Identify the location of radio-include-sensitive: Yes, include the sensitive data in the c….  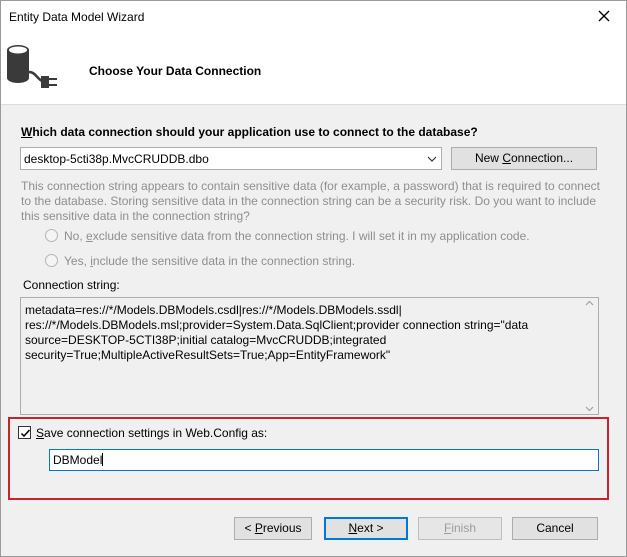
(200, 261).